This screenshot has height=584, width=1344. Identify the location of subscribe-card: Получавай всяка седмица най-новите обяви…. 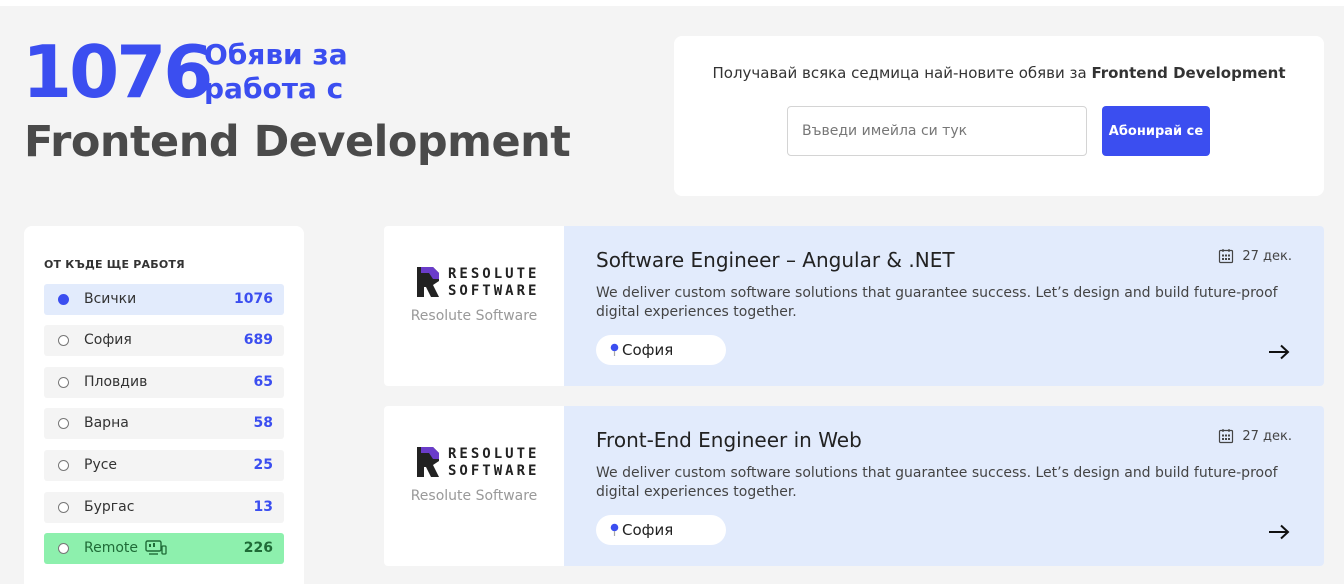
(999, 116).